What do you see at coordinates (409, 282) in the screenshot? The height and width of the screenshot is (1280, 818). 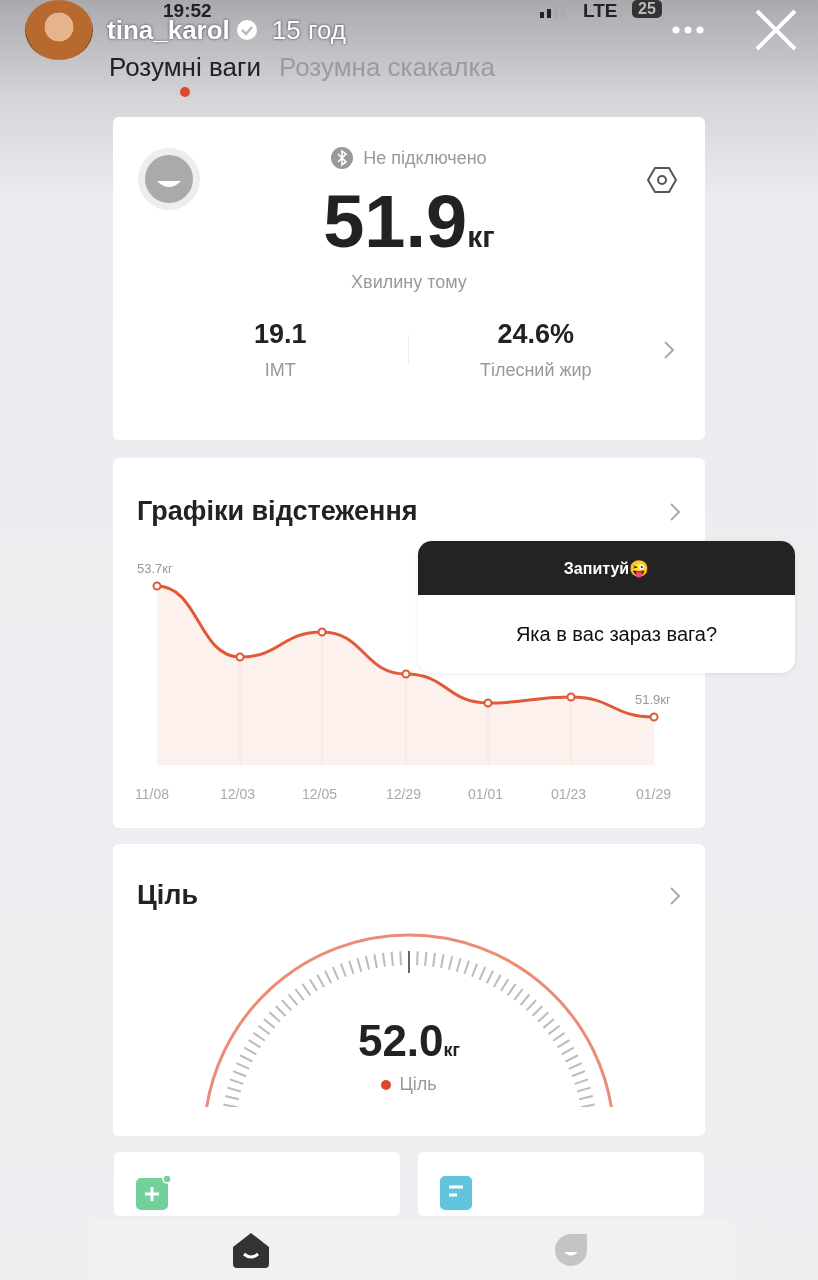 I see `measured-time: Хвилину тому` at bounding box center [409, 282].